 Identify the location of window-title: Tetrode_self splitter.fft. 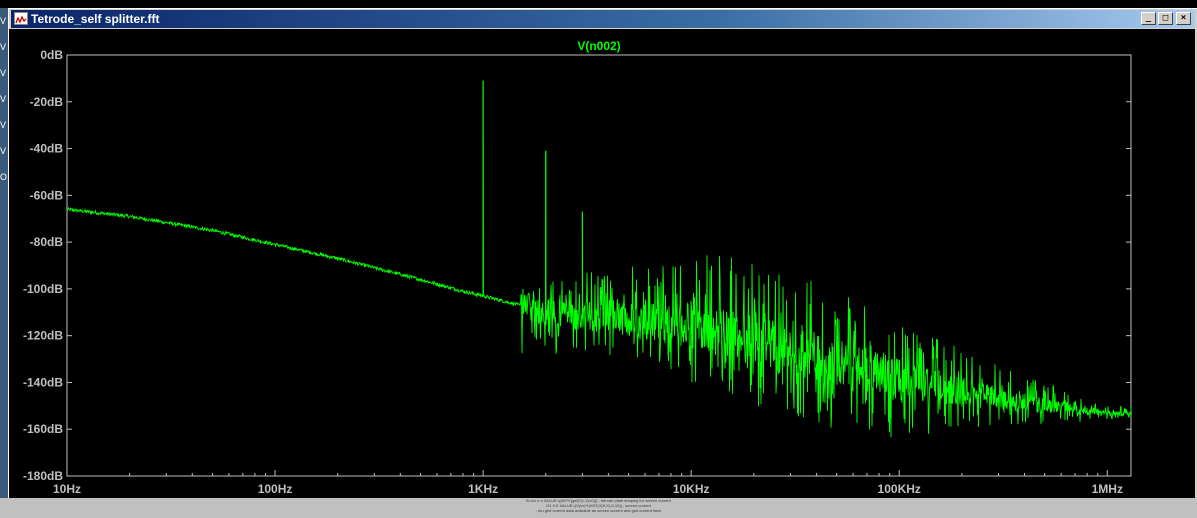
(95, 19).